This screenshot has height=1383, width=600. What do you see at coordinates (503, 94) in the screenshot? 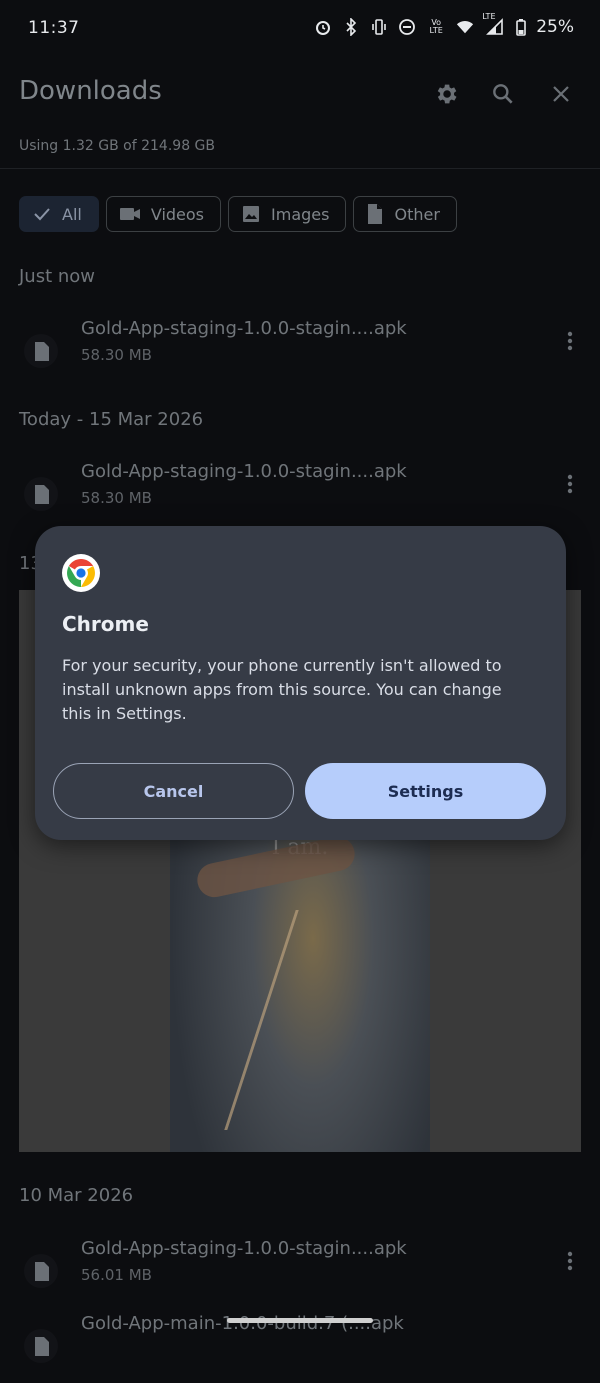
I see `search-icon` at bounding box center [503, 94].